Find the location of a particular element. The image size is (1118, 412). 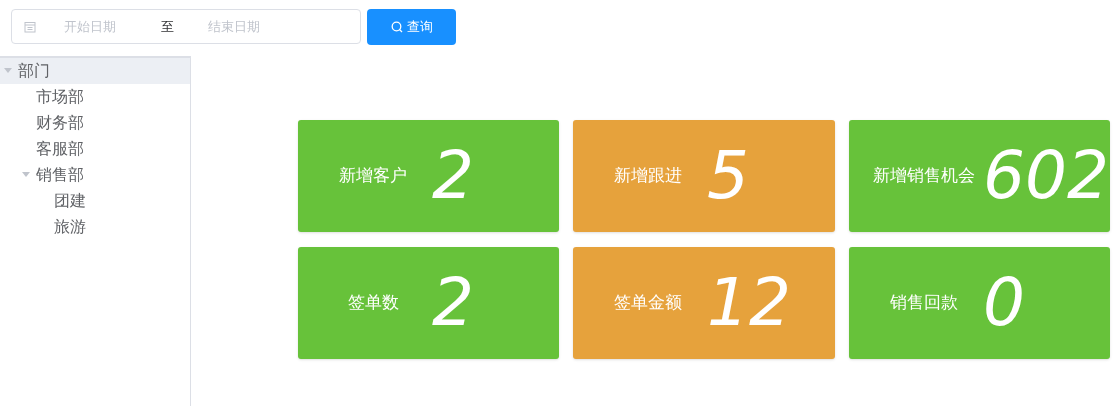

search-icon is located at coordinates (396, 26).